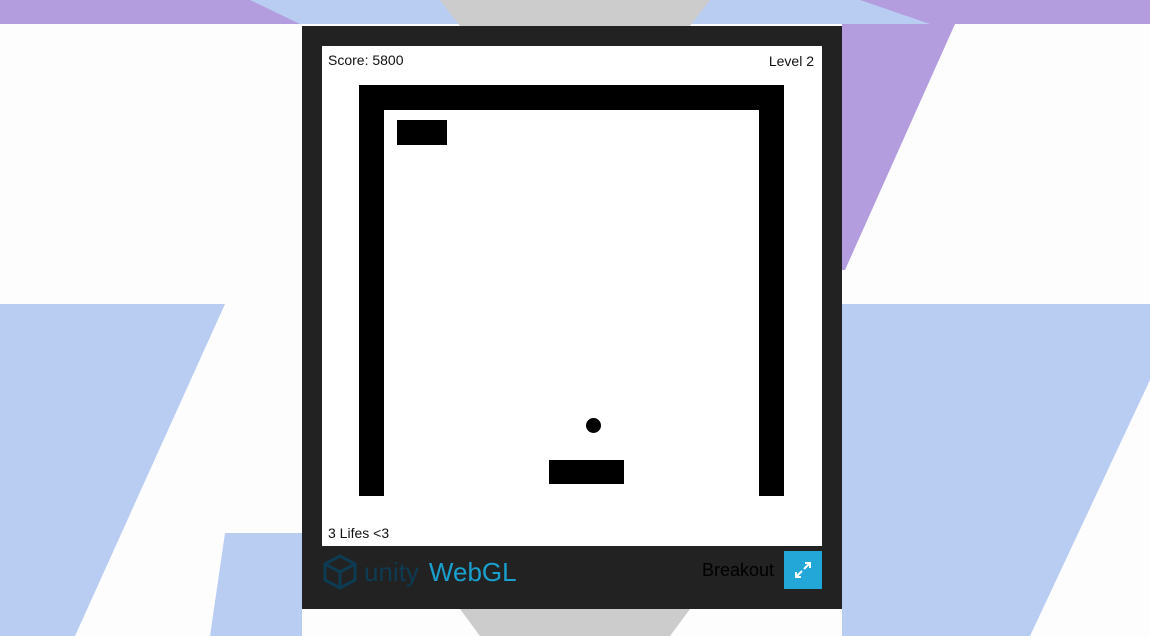  Describe the element at coordinates (422, 132) in the screenshot. I see `brick` at that location.